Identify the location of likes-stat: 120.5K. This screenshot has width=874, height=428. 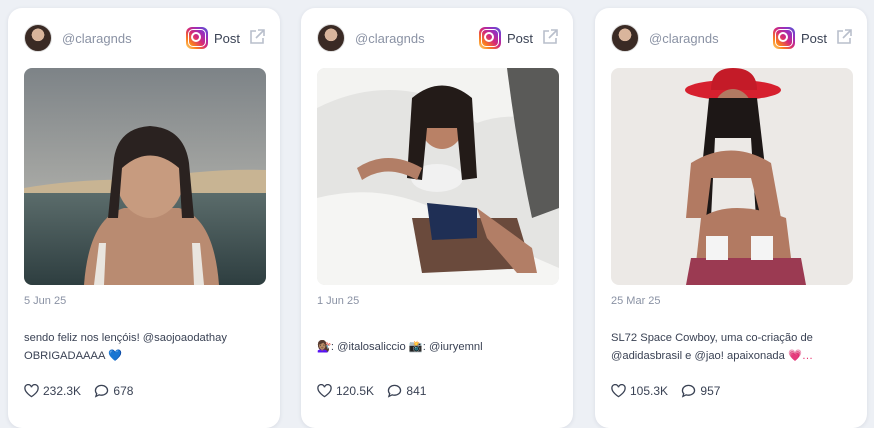
(345, 391).